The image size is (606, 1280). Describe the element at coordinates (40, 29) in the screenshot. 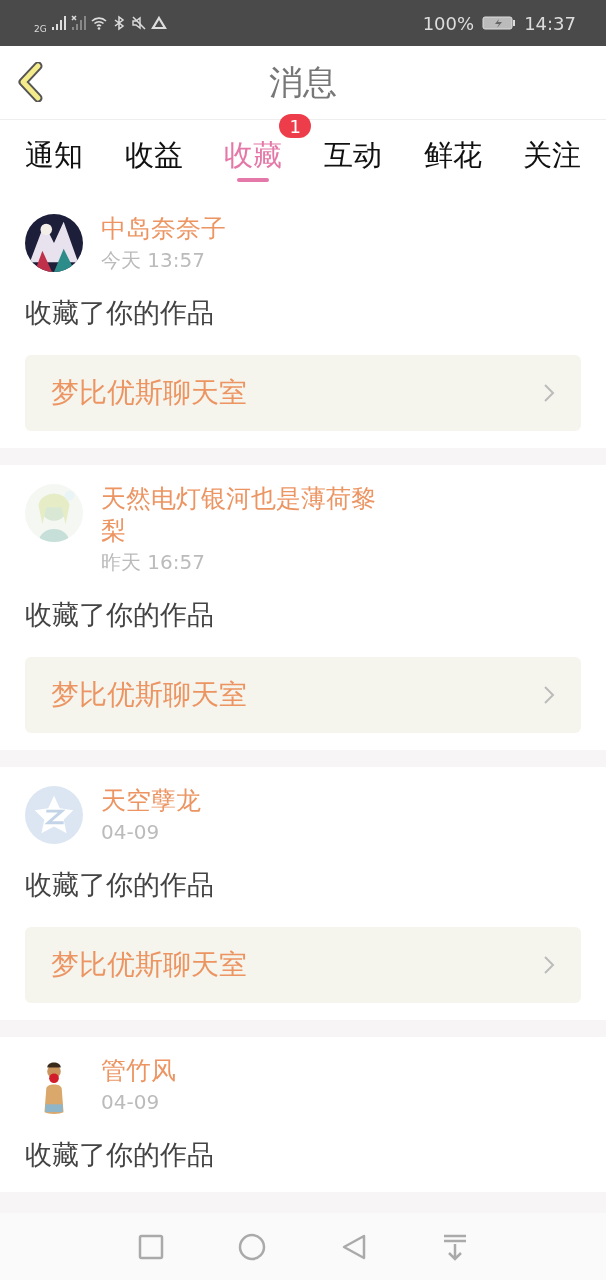

I see `network-type: 2G` at that location.